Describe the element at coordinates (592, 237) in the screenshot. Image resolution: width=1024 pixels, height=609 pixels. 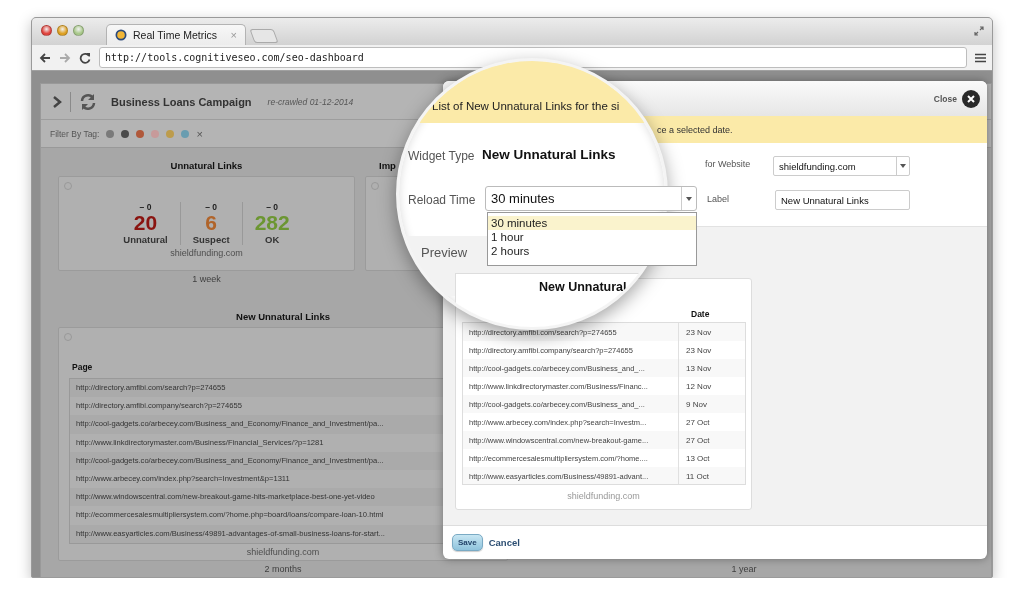
I see `dropdown-option: 1 hour` at that location.